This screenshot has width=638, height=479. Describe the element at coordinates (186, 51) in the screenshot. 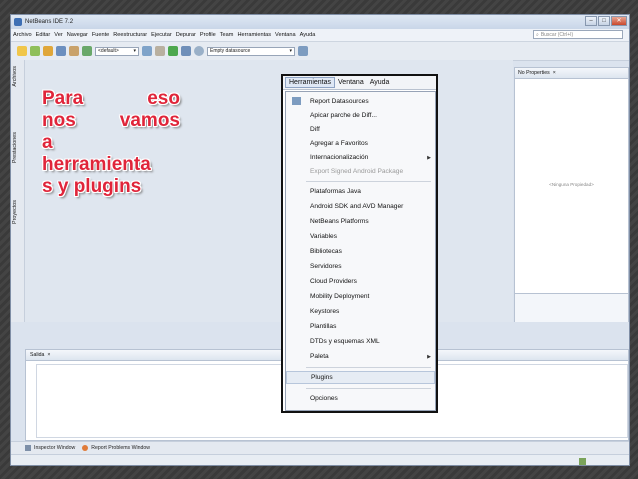

I see `debug-icon` at that location.